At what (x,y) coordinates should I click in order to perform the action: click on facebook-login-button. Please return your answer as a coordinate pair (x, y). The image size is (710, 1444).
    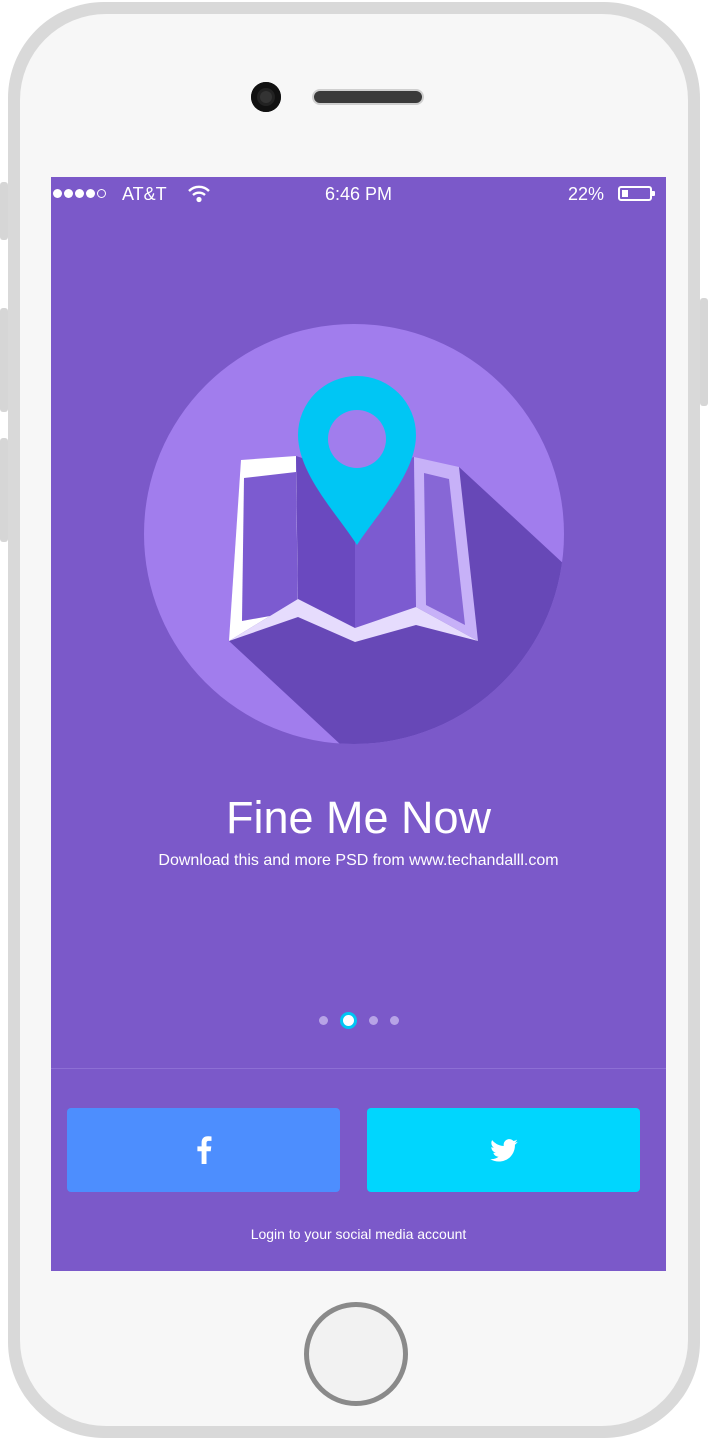
    Looking at the image, I should click on (203, 1150).